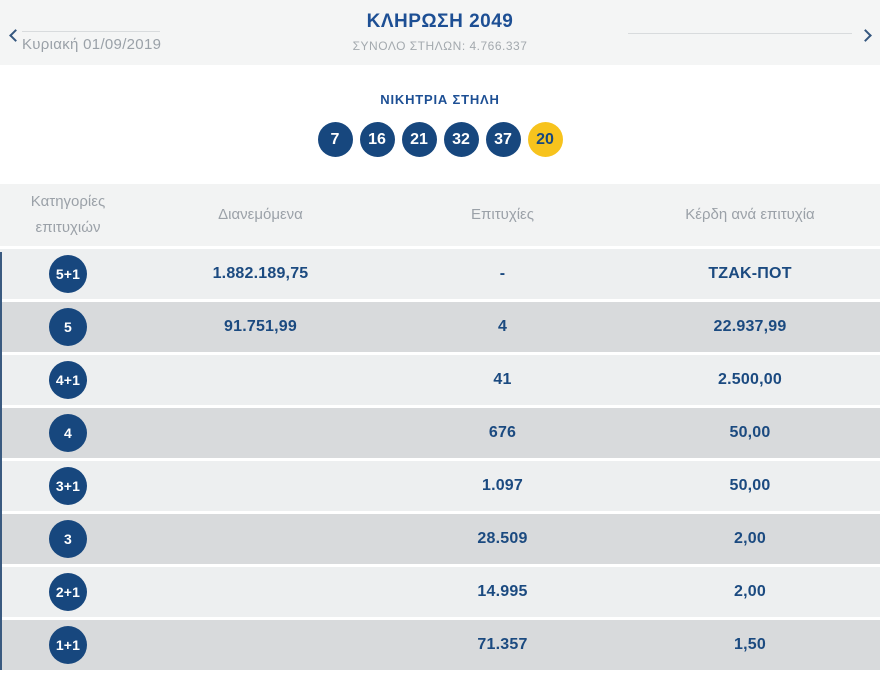 The width and height of the screenshot is (880, 676). Describe the element at coordinates (750, 326) in the screenshot. I see `prize-per-winner: 22.937,99` at that location.